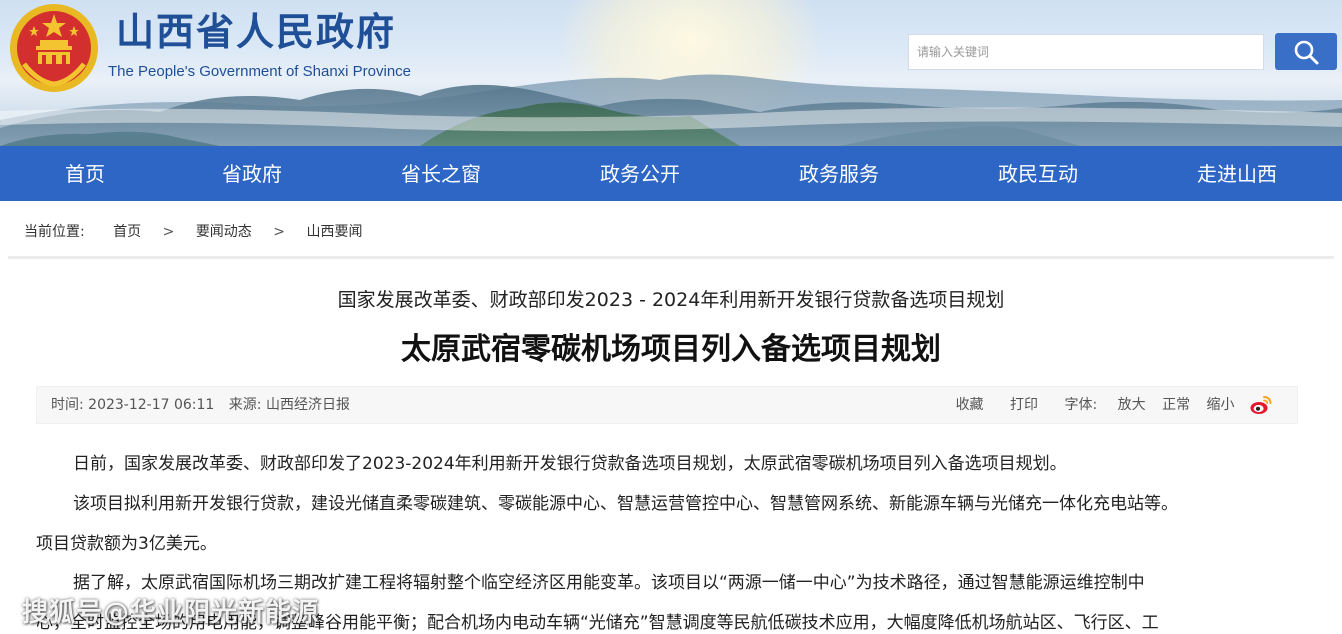 This screenshot has width=1342, height=634. I want to click on font-large-button: 放大, so click(1132, 405).